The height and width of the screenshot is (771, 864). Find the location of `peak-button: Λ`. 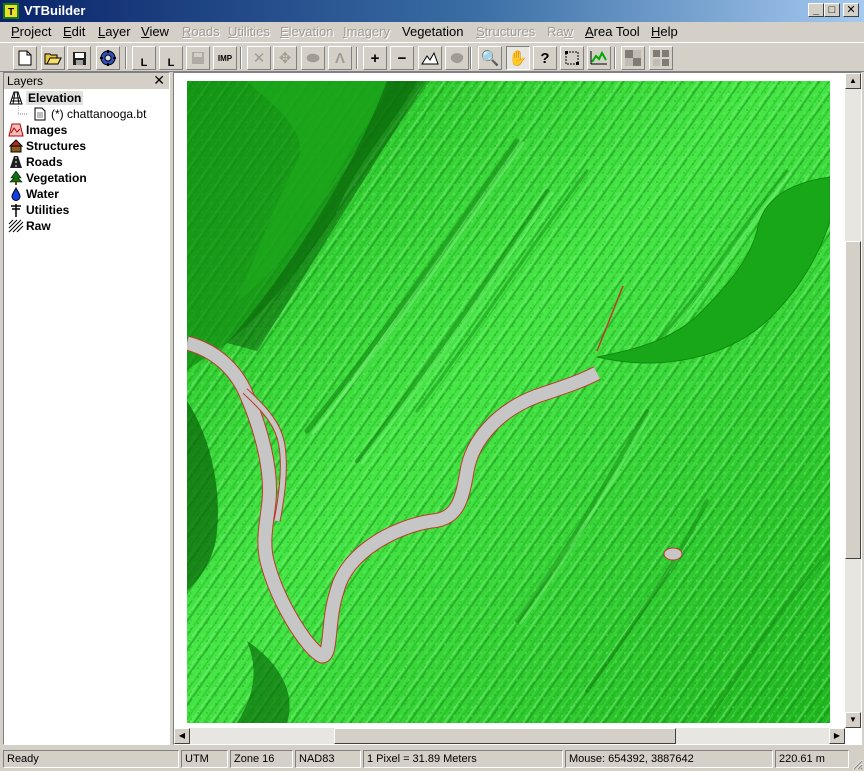

peak-button: Λ is located at coordinates (340, 58).